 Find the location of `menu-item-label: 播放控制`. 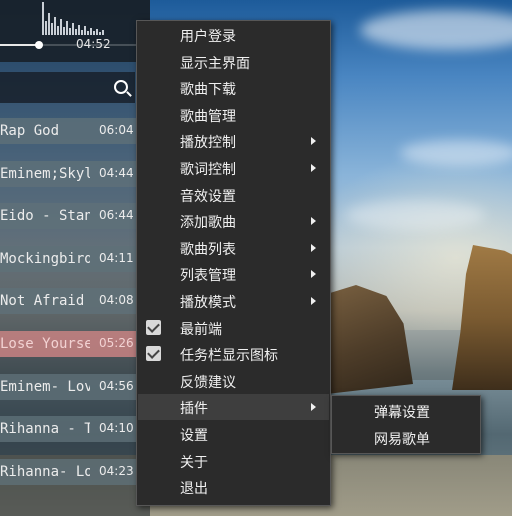

menu-item-label: 播放控制 is located at coordinates (208, 143).